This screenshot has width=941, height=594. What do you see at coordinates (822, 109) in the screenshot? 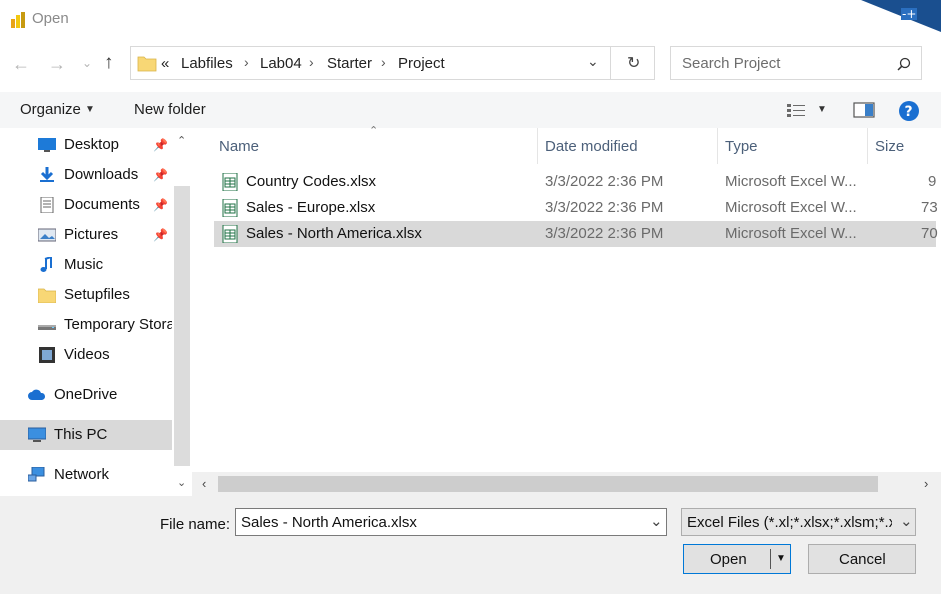
I see `view-dropdown-icon: ▼` at bounding box center [822, 109].